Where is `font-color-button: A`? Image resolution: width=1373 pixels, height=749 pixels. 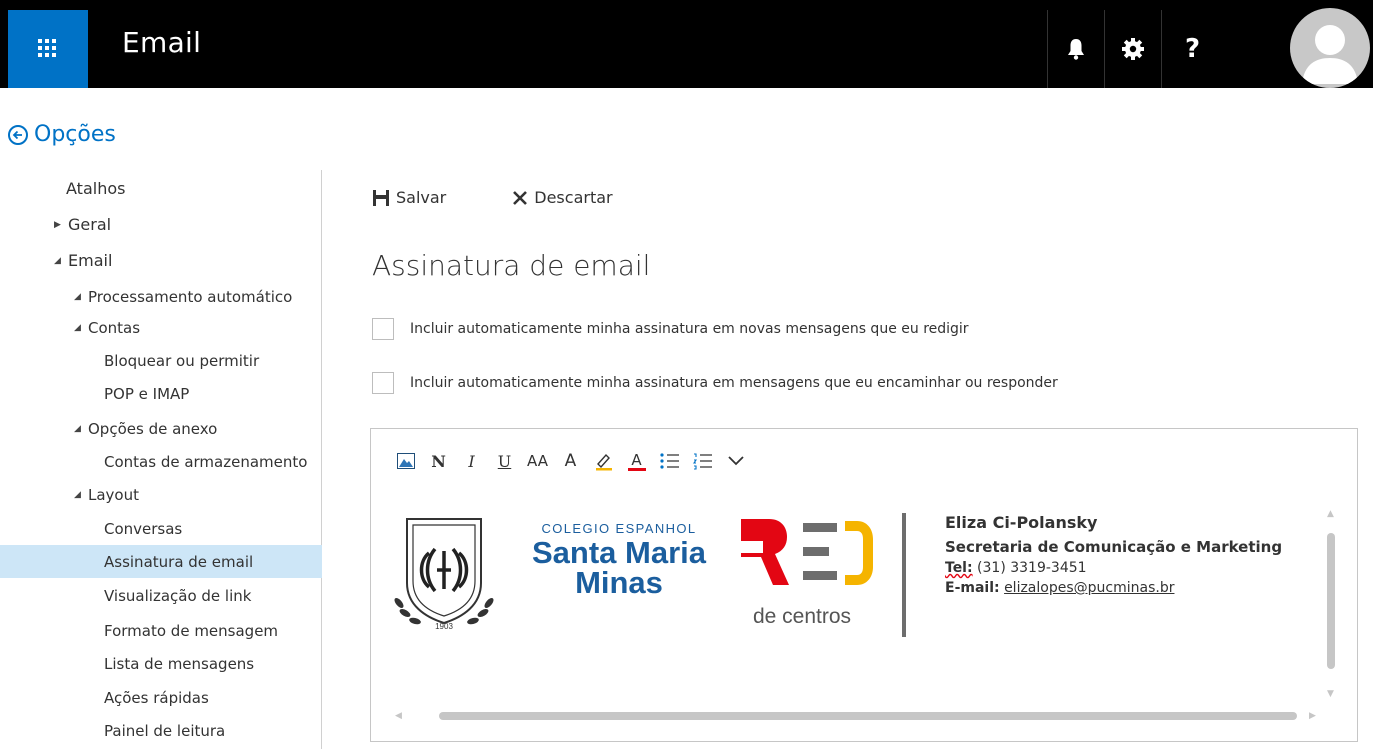
font-color-button: A is located at coordinates (636, 461).